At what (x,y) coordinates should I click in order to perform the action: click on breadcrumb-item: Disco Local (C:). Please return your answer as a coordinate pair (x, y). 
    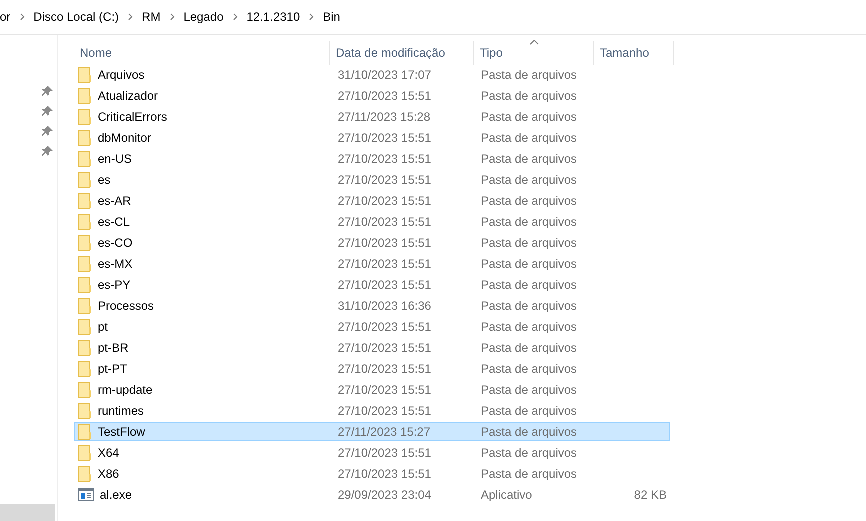
    Looking at the image, I should click on (77, 17).